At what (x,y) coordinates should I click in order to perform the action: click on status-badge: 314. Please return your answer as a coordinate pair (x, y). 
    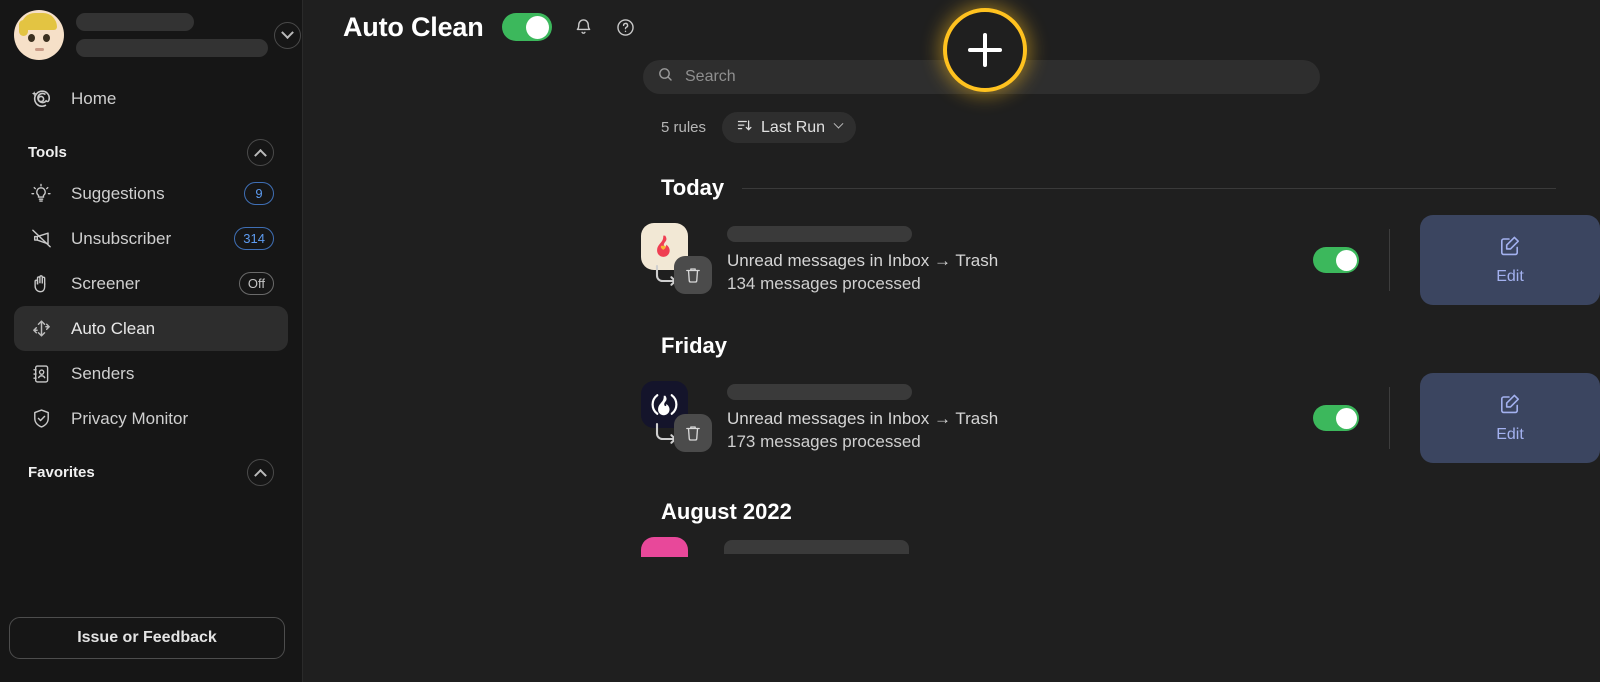
    Looking at the image, I should click on (254, 238).